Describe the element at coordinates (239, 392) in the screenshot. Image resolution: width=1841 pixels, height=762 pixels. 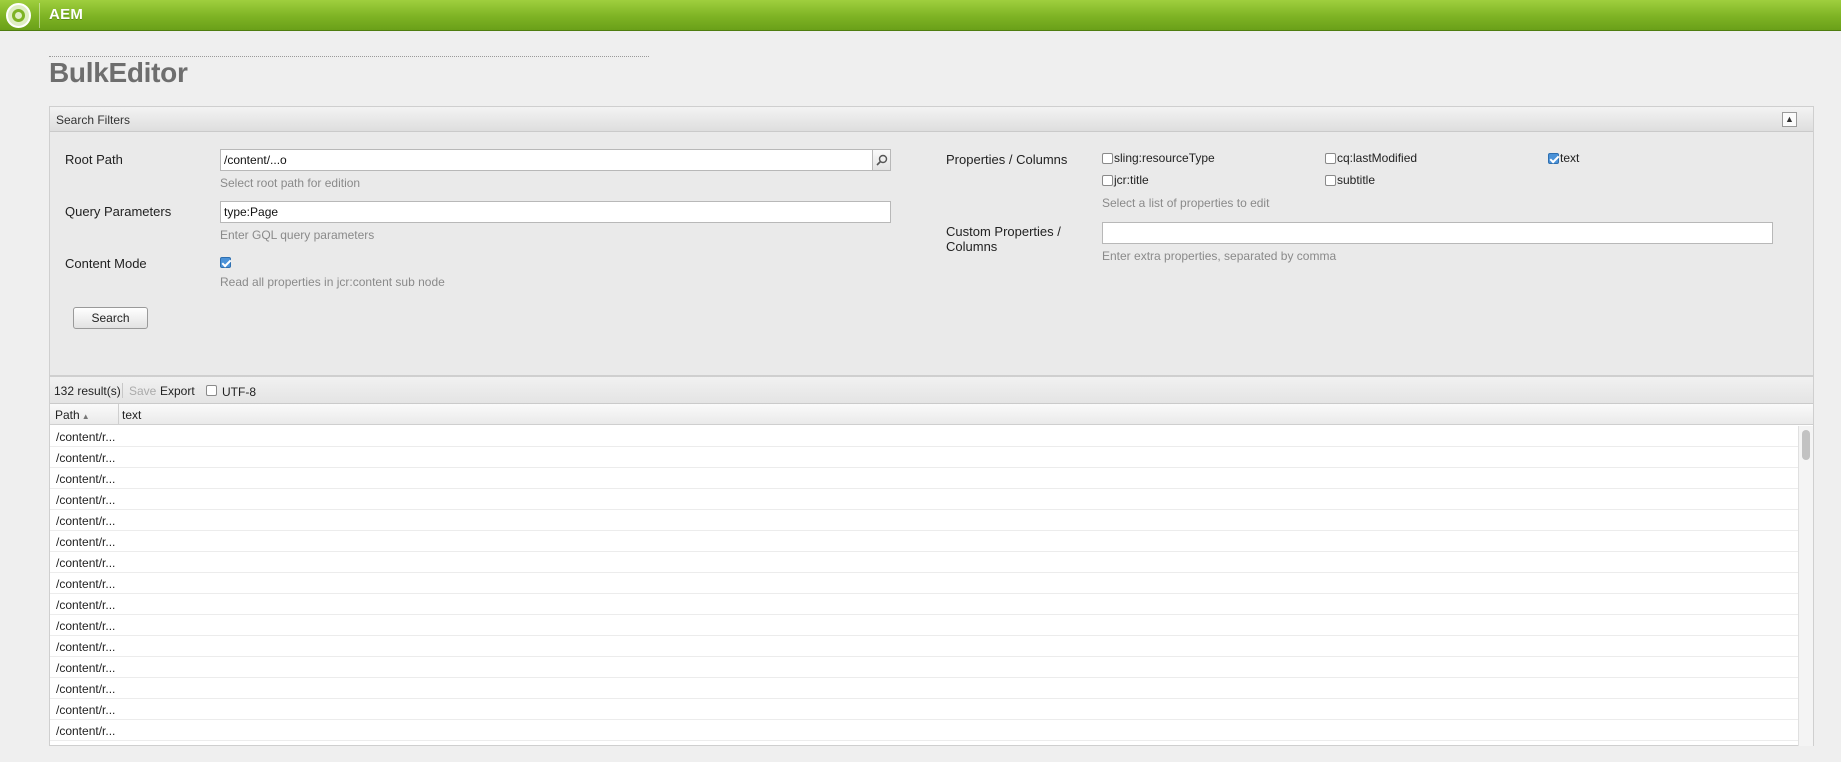
I see `utf8-label: UTF-8` at that location.